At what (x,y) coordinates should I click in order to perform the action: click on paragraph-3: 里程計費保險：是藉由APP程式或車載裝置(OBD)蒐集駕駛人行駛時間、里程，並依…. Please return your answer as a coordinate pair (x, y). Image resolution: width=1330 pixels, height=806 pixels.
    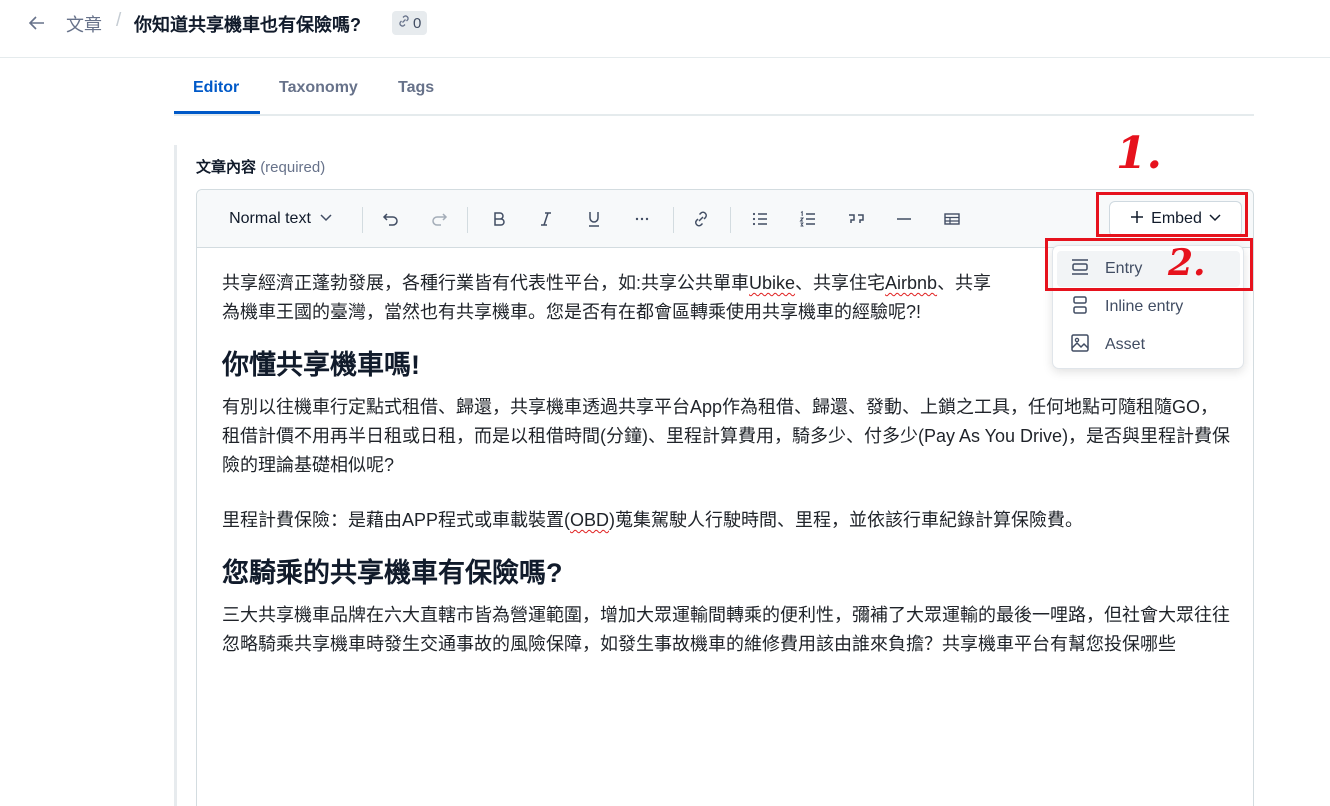
    Looking at the image, I should click on (727, 520).